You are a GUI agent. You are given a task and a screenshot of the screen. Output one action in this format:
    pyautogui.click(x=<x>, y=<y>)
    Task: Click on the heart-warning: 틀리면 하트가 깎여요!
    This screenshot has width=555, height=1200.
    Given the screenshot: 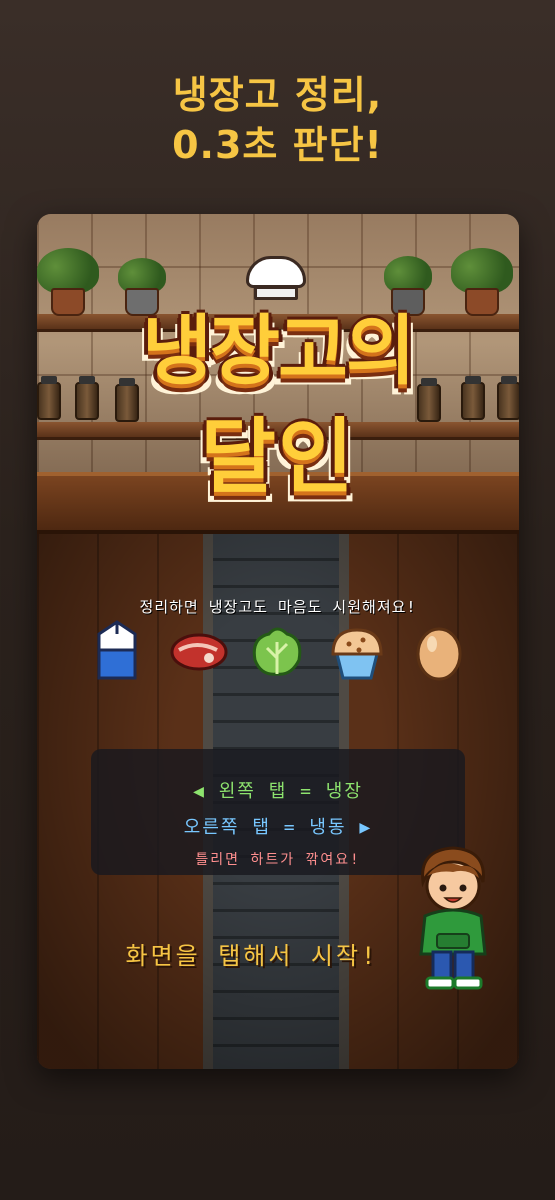 What is the action you would take?
    pyautogui.click(x=278, y=860)
    